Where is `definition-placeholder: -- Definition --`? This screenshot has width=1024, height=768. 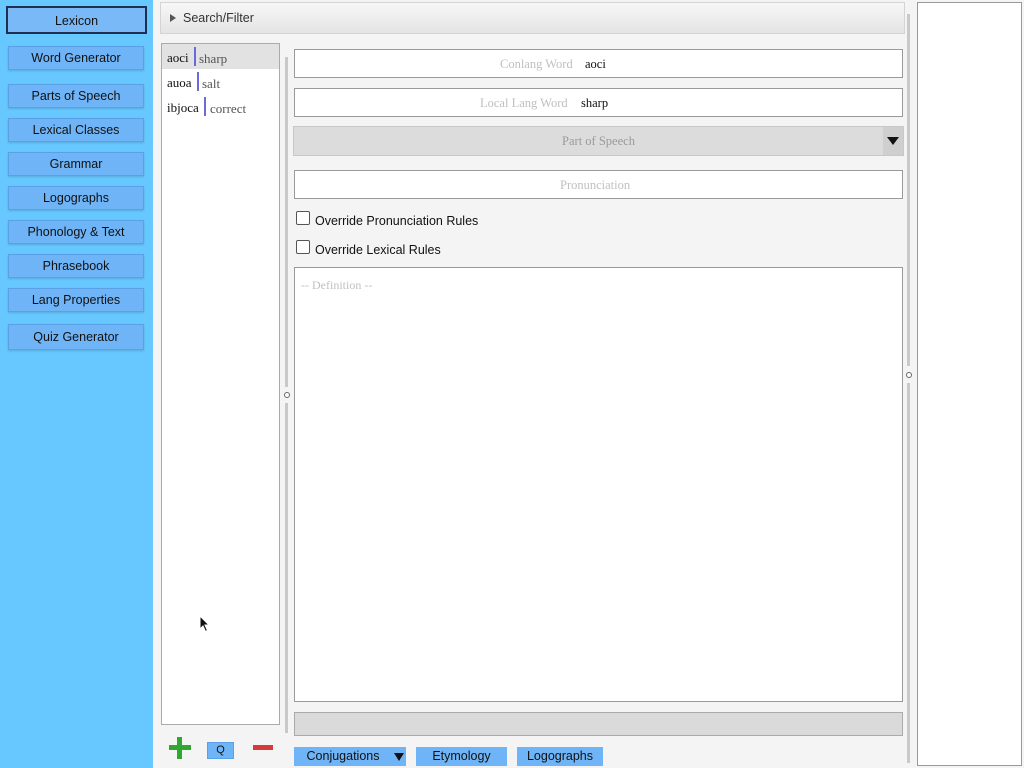 definition-placeholder: -- Definition -- is located at coordinates (337, 285).